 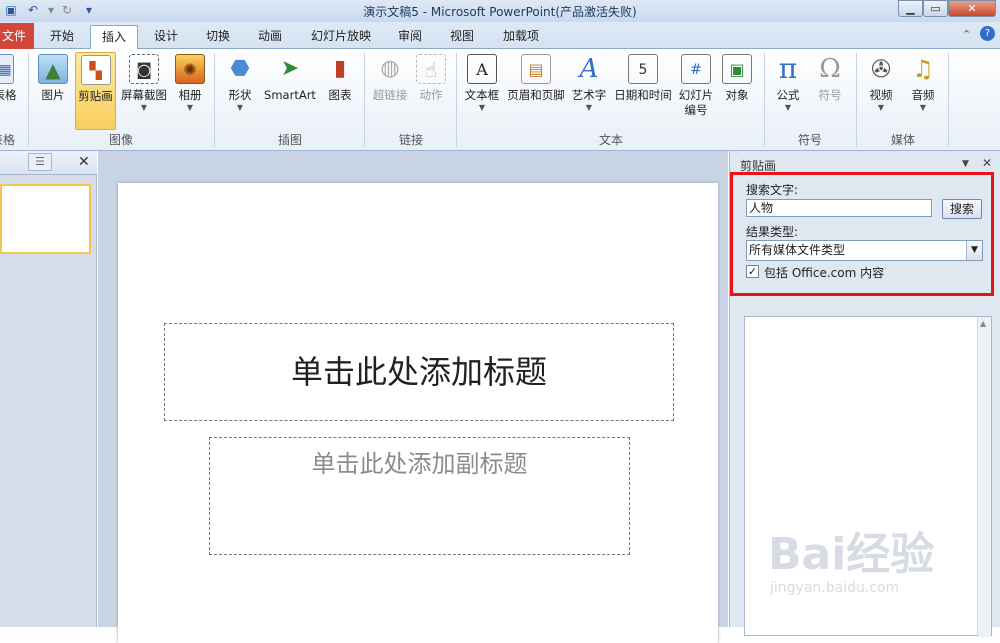 What do you see at coordinates (839, 208) in the screenshot?
I see `search-input: 人物` at bounding box center [839, 208].